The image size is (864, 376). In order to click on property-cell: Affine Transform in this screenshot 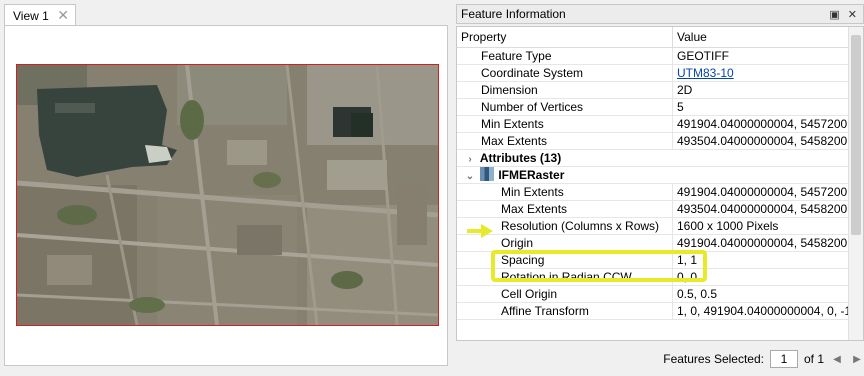, I will do `click(565, 311)`.